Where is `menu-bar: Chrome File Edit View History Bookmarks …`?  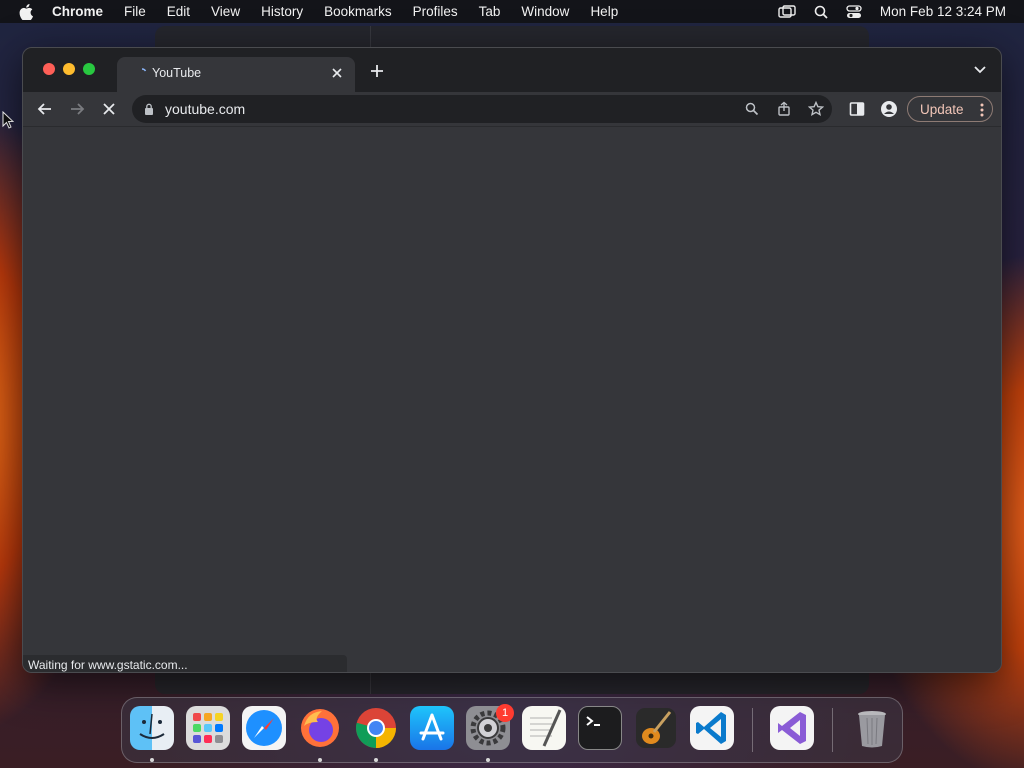 menu-bar: Chrome File Edit View History Bookmarks … is located at coordinates (512, 11).